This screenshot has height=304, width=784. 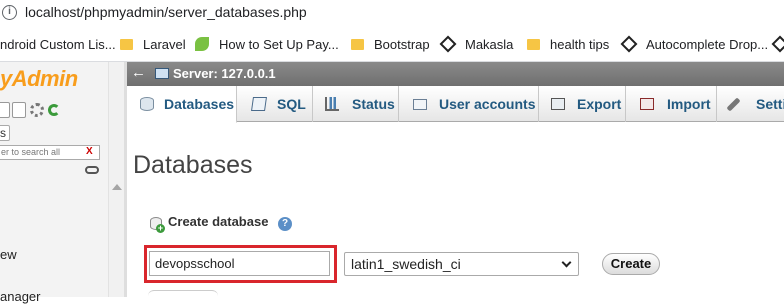 I want to click on bookmark-makasla: Makasla, so click(x=476, y=45).